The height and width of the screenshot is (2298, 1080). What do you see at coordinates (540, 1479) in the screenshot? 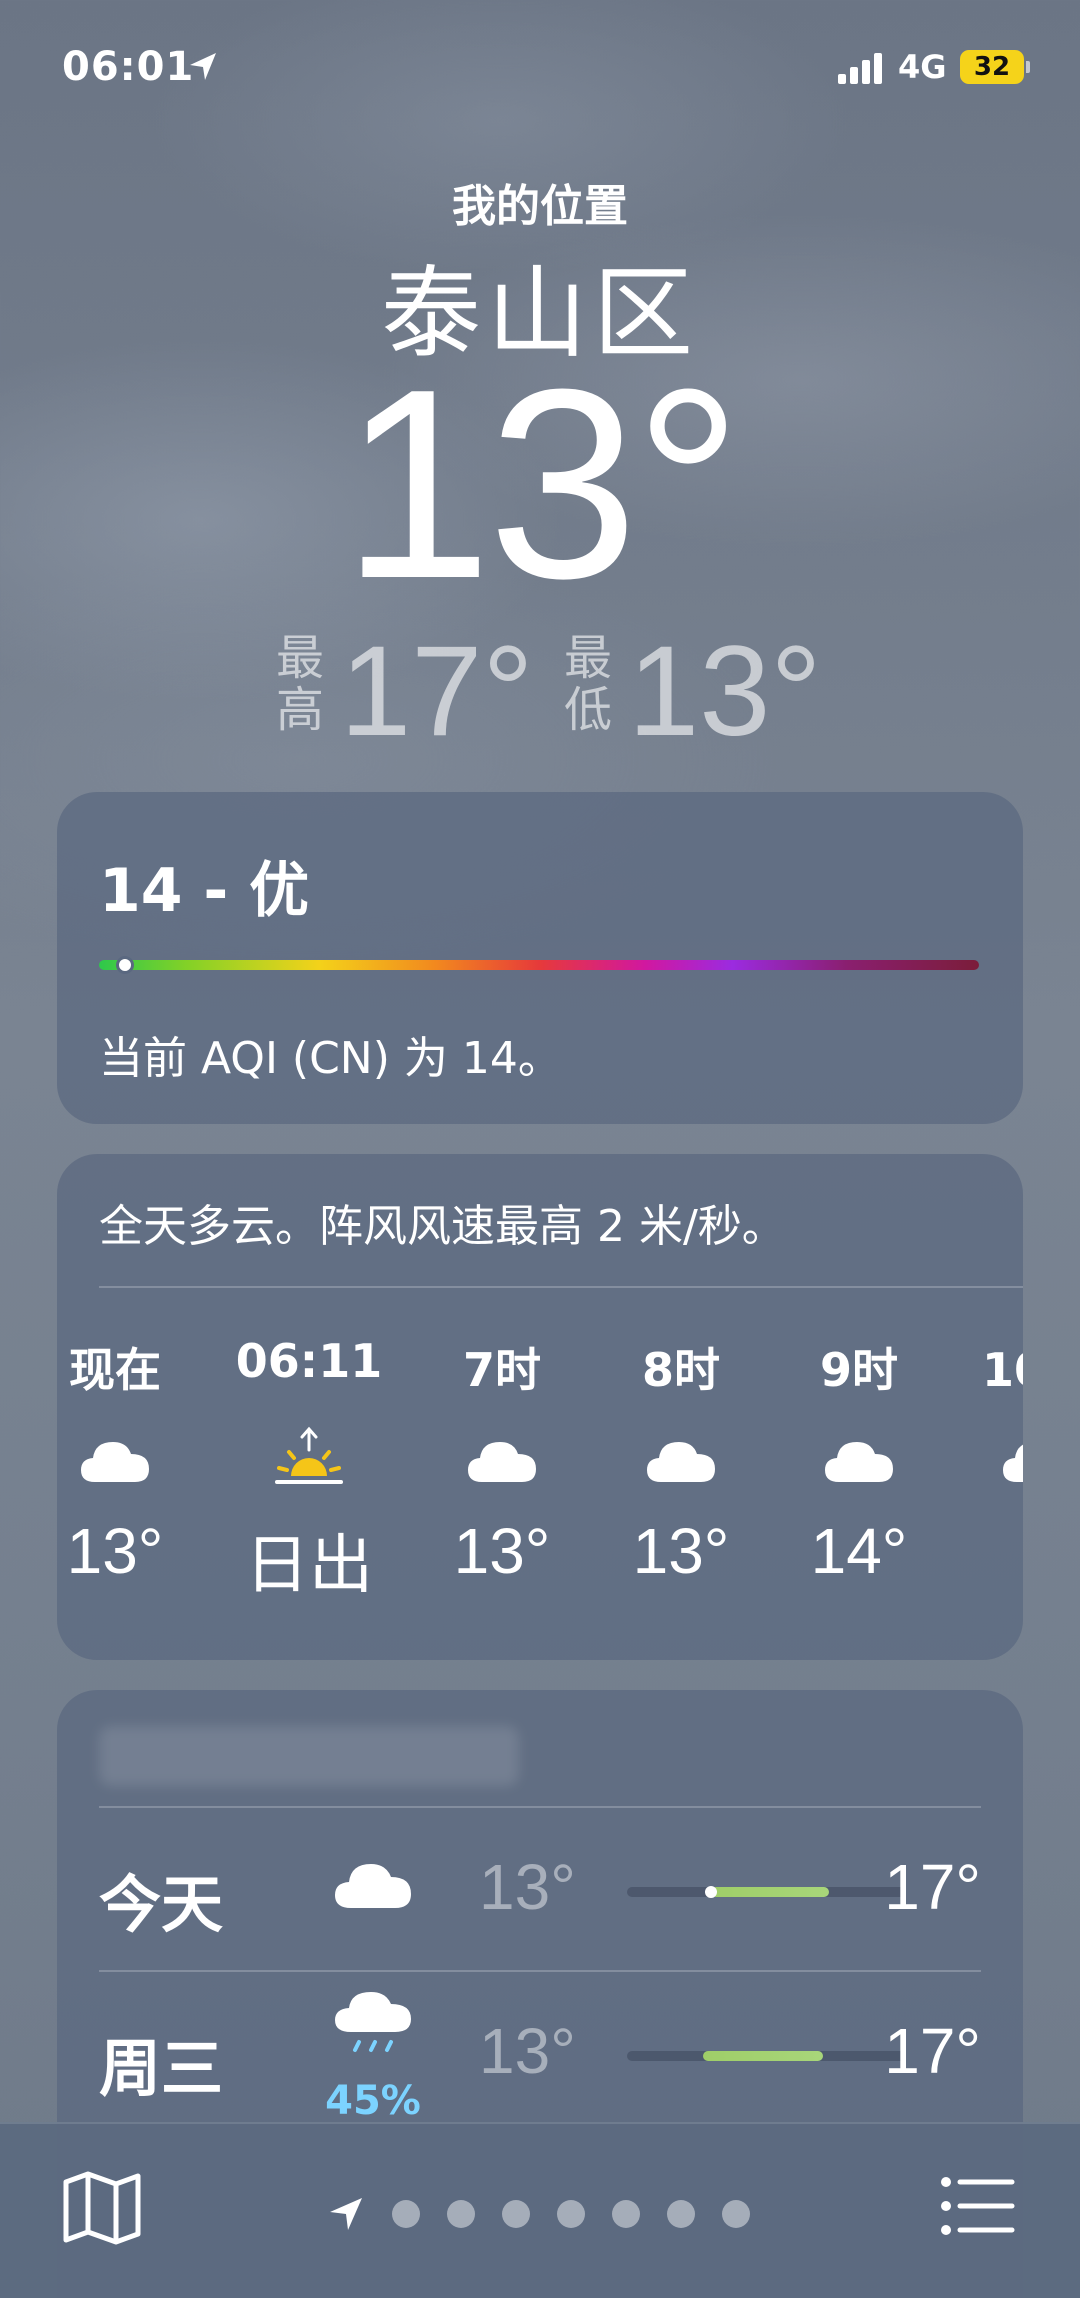
I see `hourly-strip: 现在 13° 06:11 日出 7时 13° 8时 13° 9时 14° 1` at bounding box center [540, 1479].